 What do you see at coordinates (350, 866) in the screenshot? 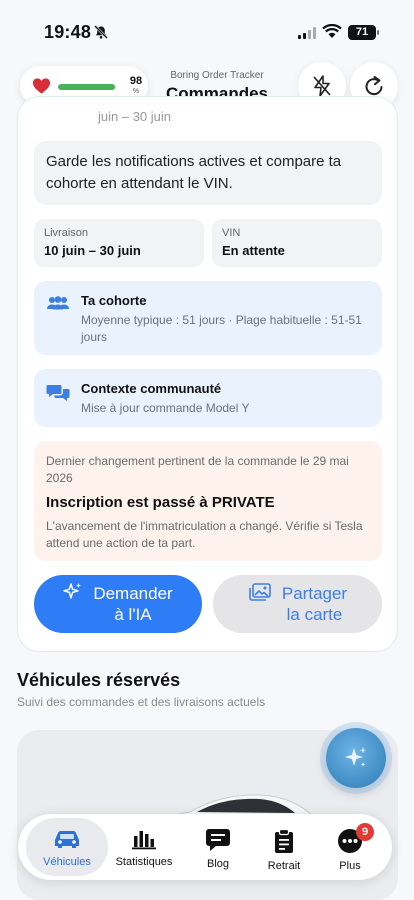
I see `tab-label: Plus` at bounding box center [350, 866].